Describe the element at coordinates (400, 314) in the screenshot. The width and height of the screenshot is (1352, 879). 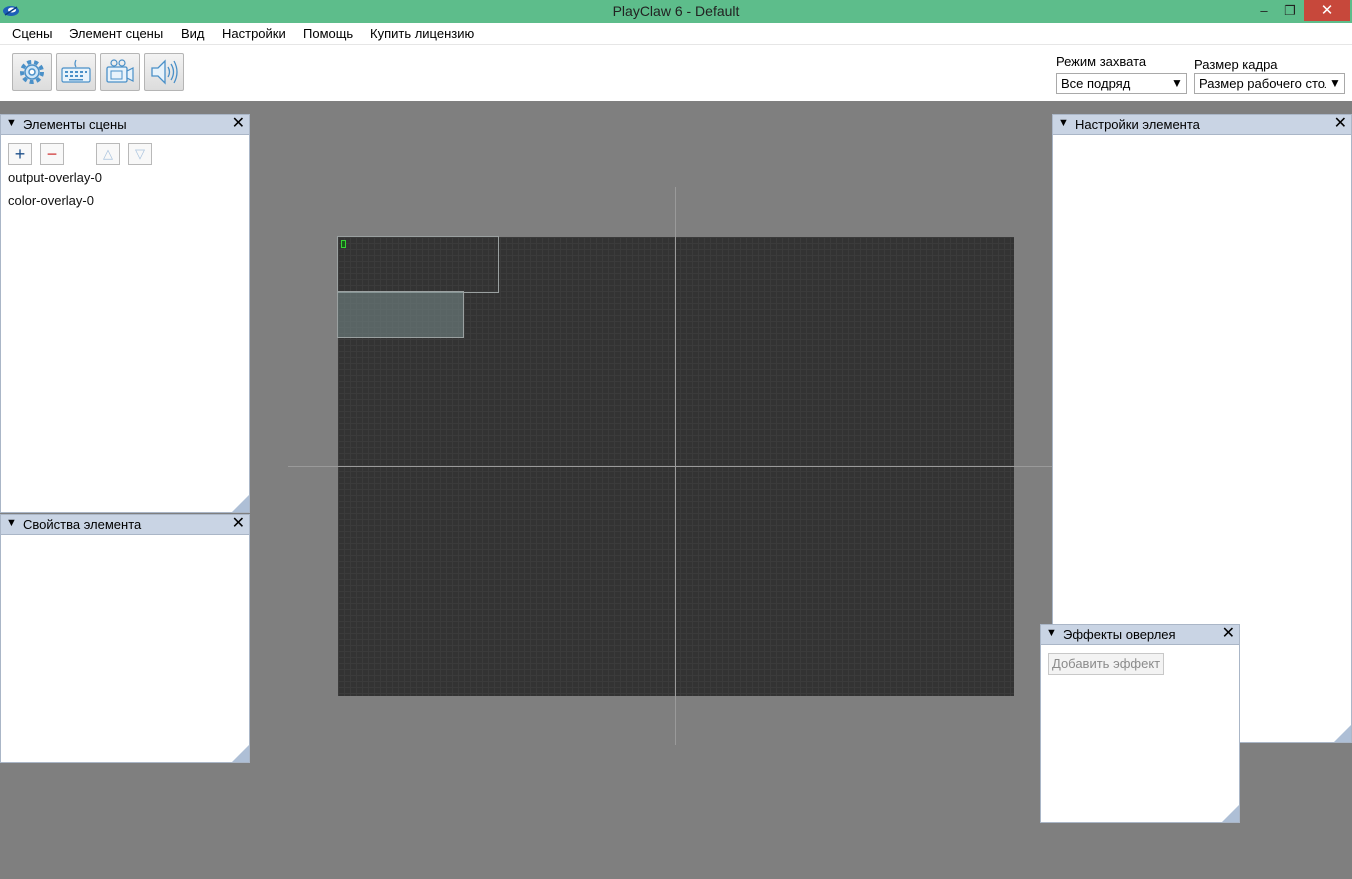
I see `color-overlay-box` at that location.